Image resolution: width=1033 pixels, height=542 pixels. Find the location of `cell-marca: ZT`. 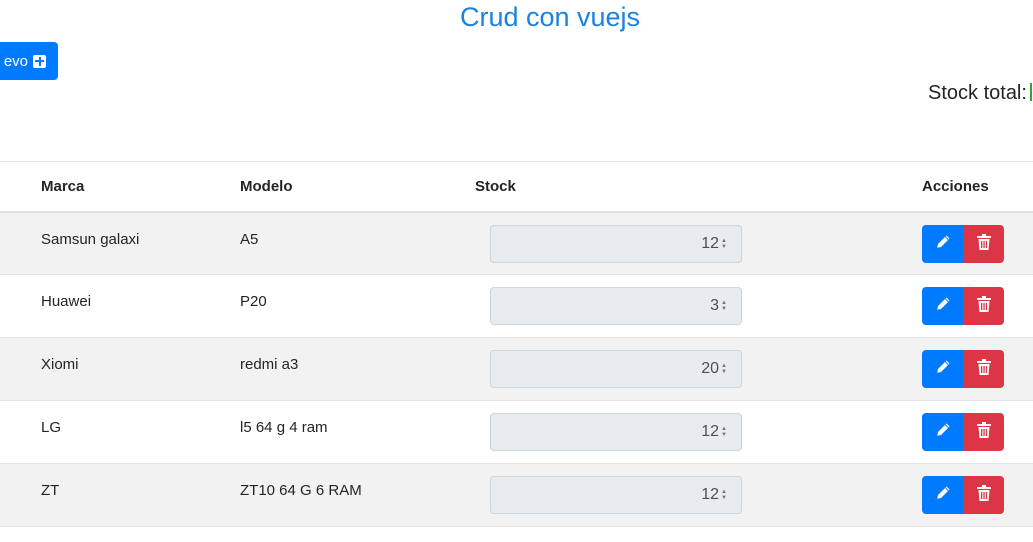

cell-marca: ZT is located at coordinates (50, 490).